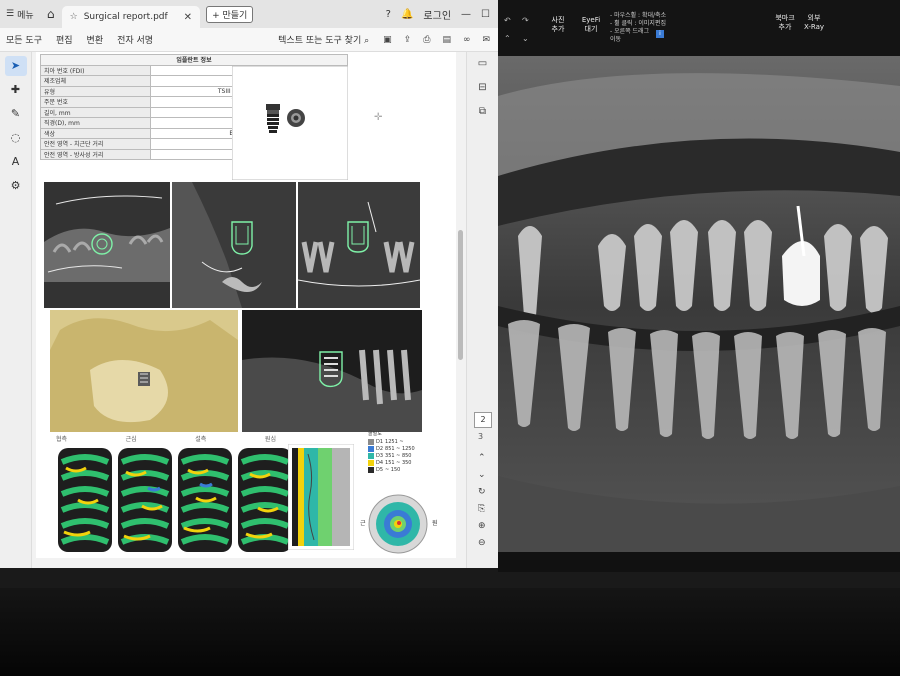 This screenshot has width=900, height=676. What do you see at coordinates (16, 138) in the screenshot?
I see `draw-tool-icon: ◌` at bounding box center [16, 138].